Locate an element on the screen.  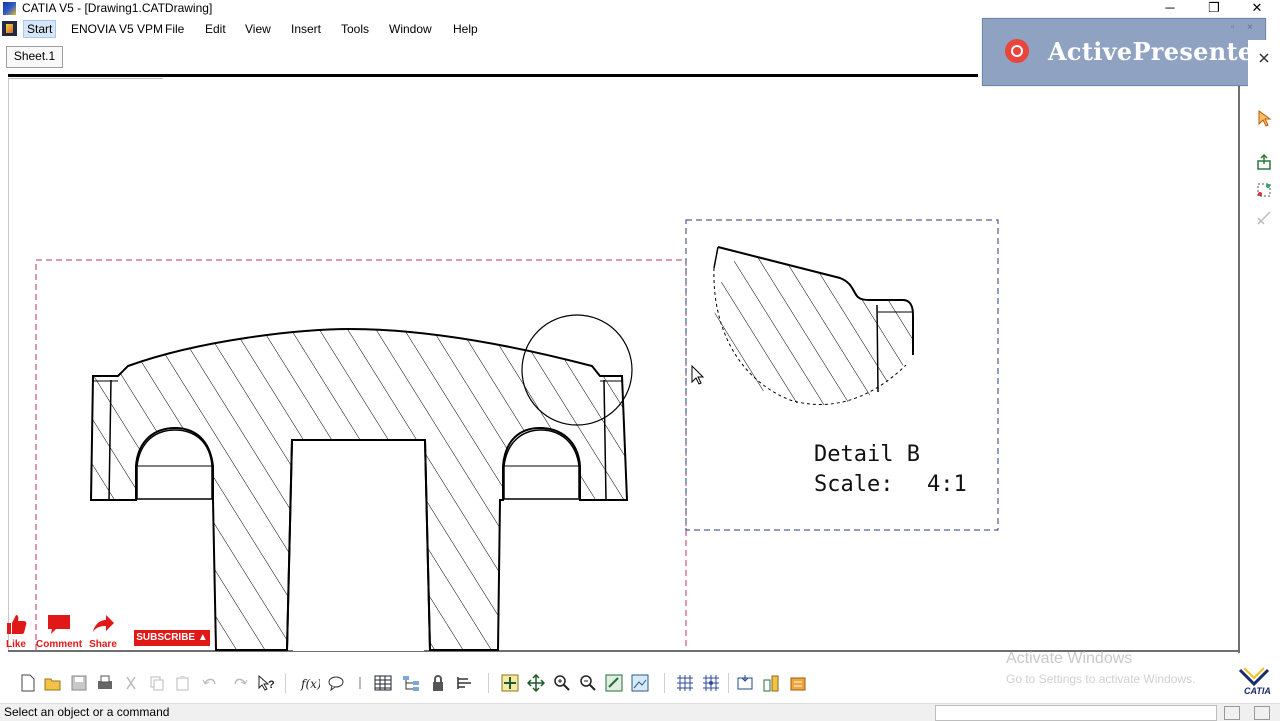
menu-tools: Tools is located at coordinates (355, 29).